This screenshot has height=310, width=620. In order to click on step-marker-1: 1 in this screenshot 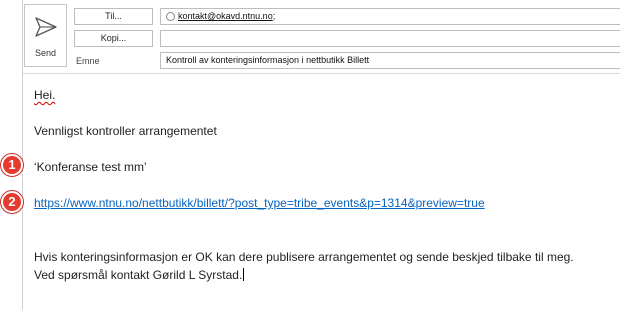, I will do `click(12, 165)`.